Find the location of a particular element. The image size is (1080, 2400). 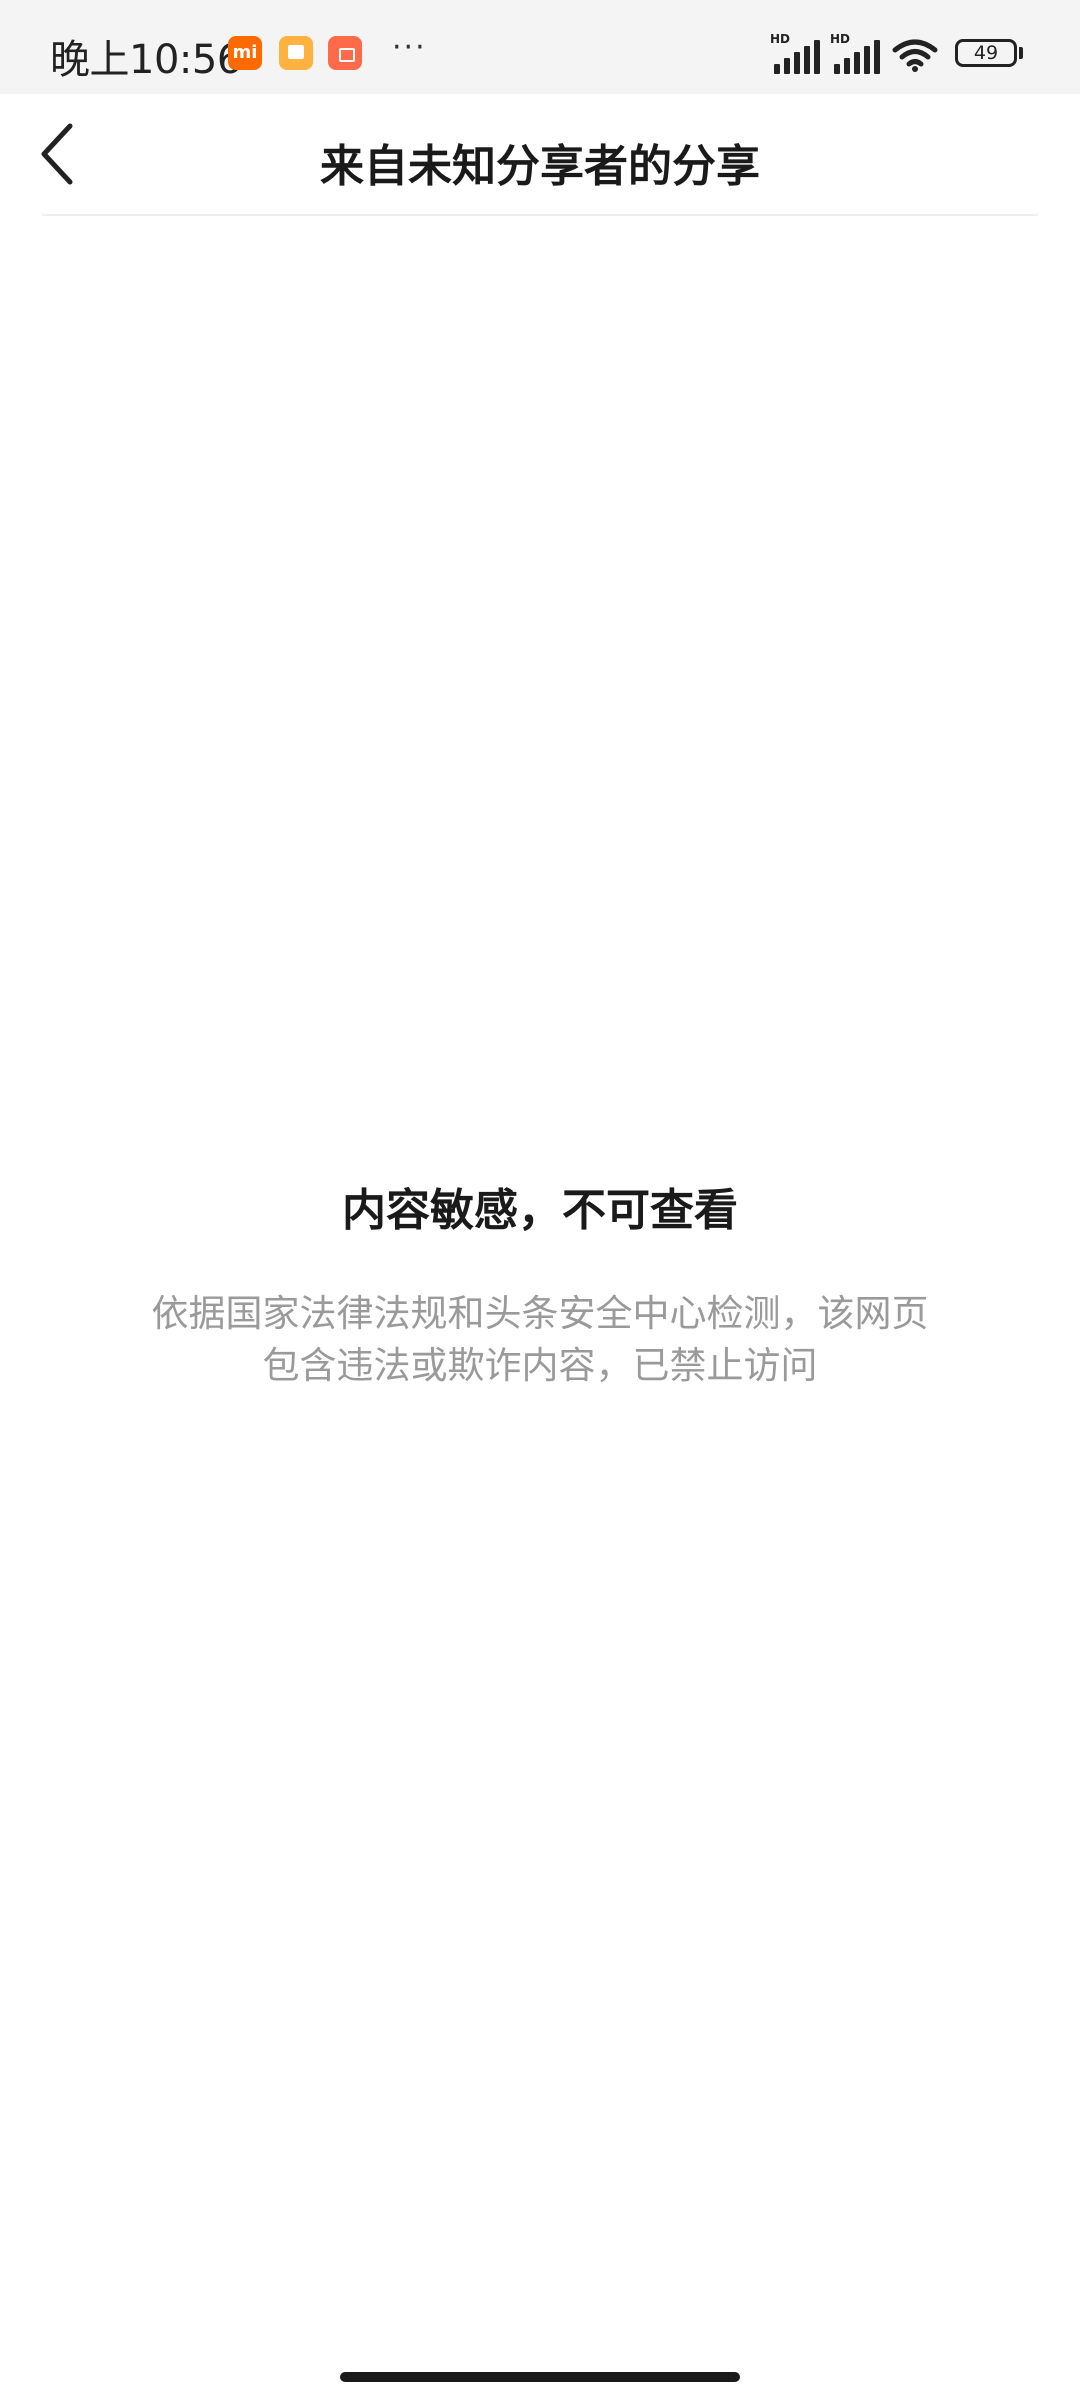

status-time: 晚上10:56 is located at coordinates (146, 60).